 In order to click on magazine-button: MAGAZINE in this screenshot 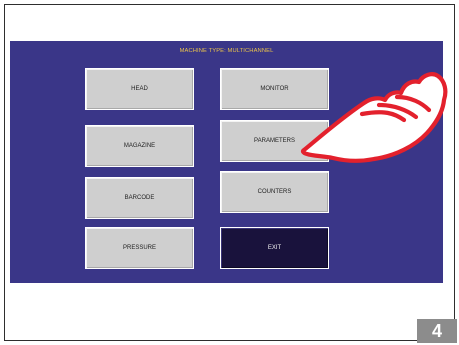, I will do `click(139, 146)`.